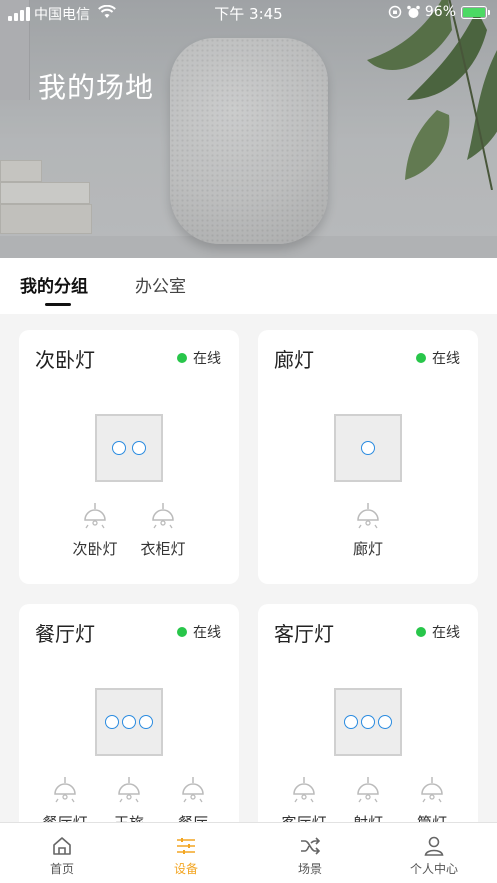  Describe the element at coordinates (440, 12) in the screenshot. I see `battery-percent: 96%` at that location.